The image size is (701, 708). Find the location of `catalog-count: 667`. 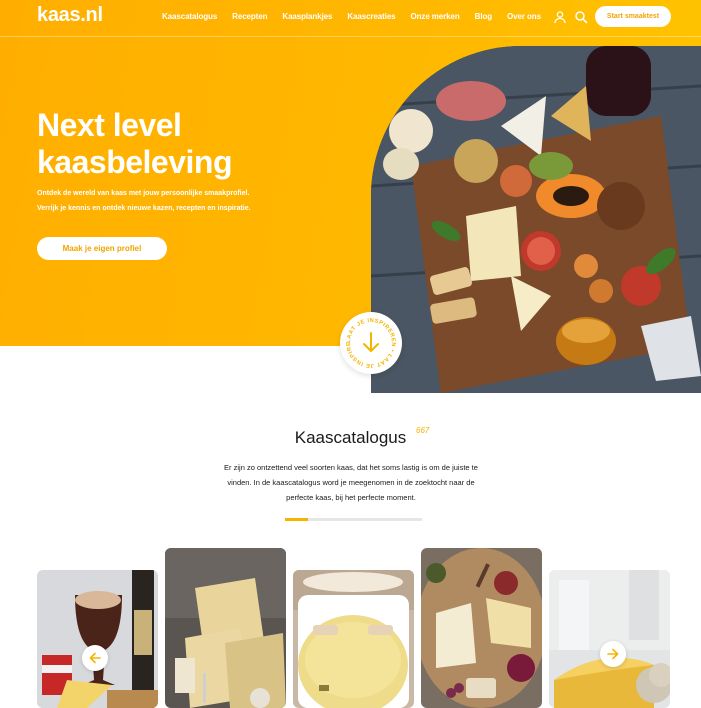

catalog-count: 667 is located at coordinates (423, 430).